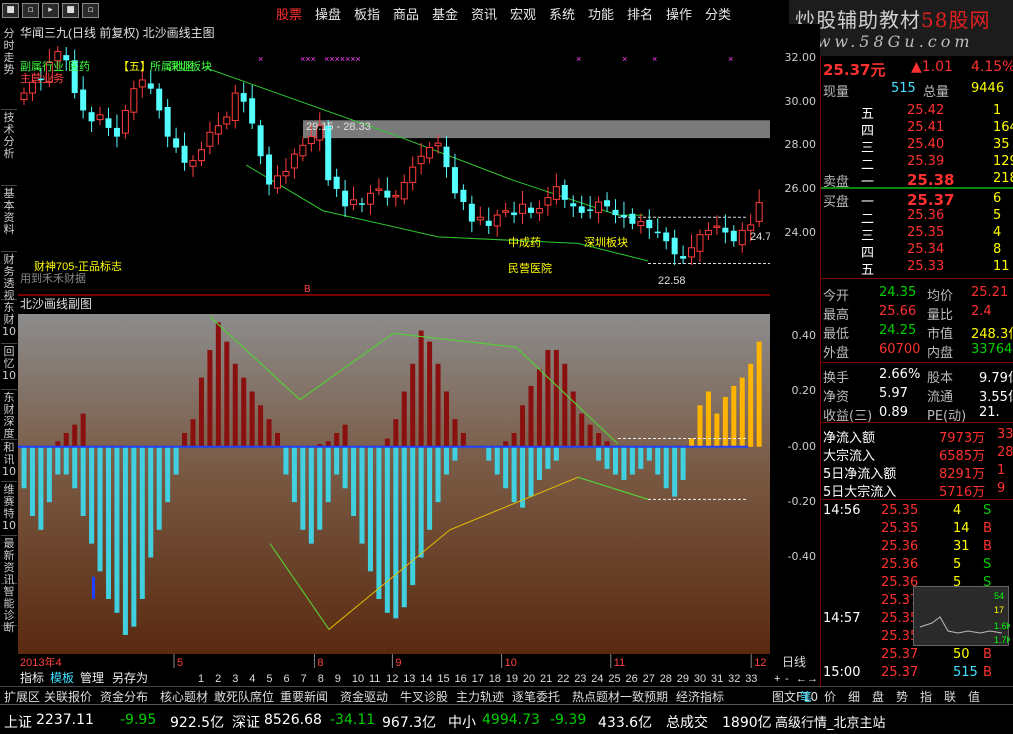 This screenshot has height=734, width=1013. Describe the element at coordinates (9, 610) in the screenshot. I see `left-tab-11: 智能诊断` at that location.